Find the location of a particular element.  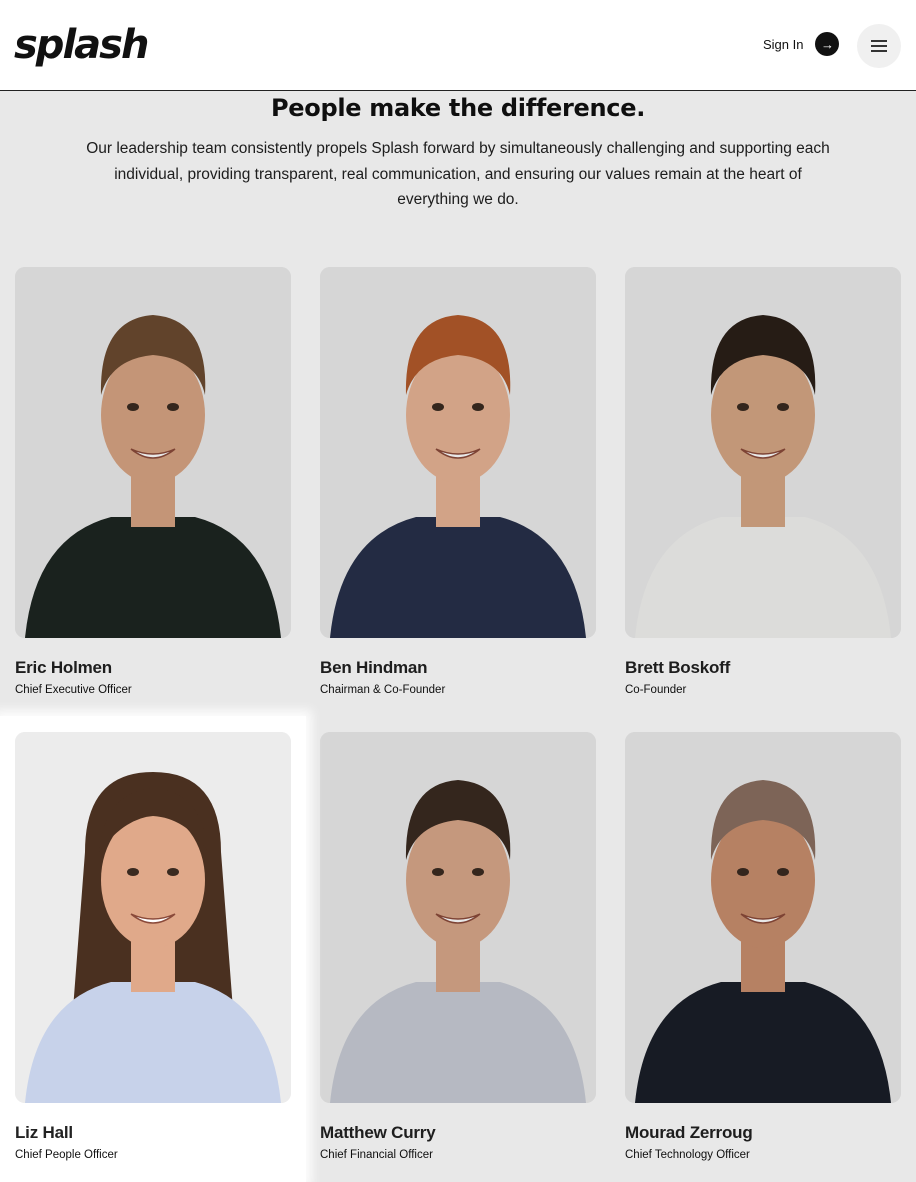

team-member-card: Brett Boskoff Co-Founder is located at coordinates (763, 481).